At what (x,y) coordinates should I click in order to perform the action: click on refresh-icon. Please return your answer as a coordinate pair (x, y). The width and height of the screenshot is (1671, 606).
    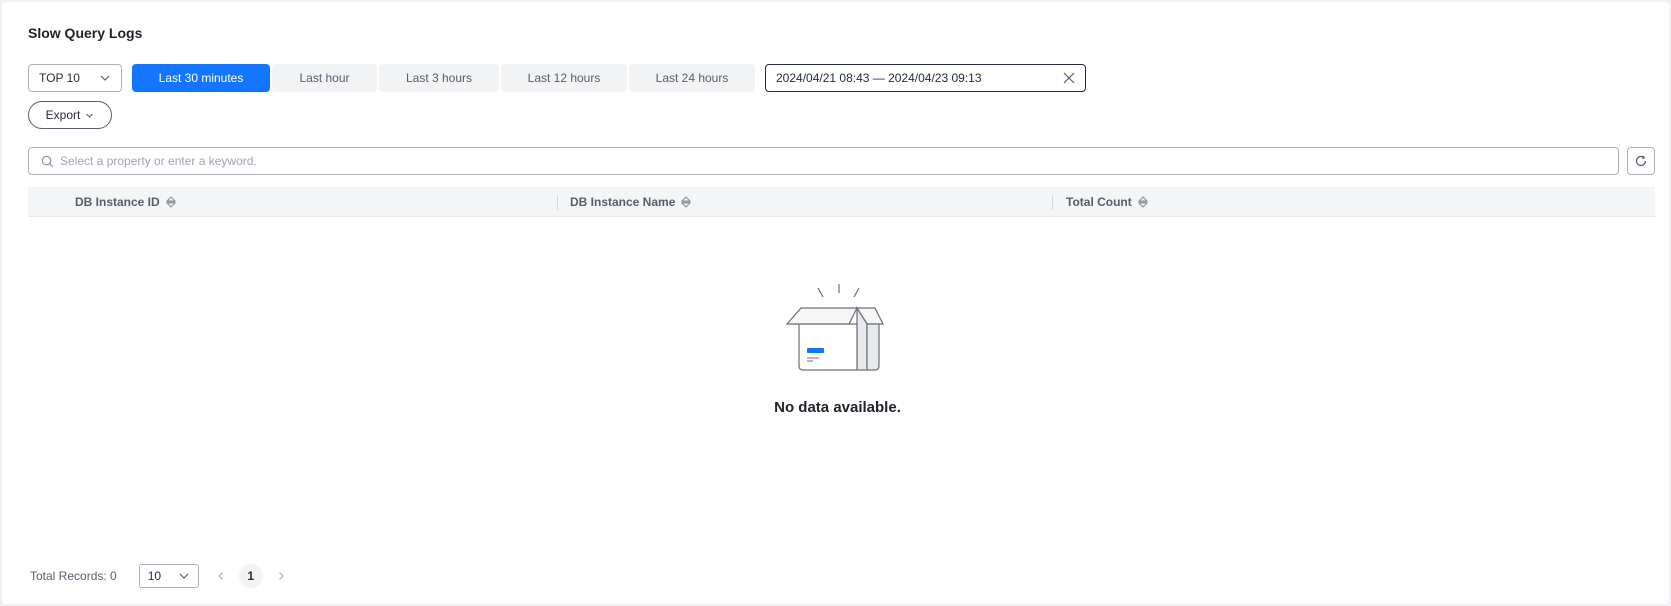
    Looking at the image, I should click on (1641, 161).